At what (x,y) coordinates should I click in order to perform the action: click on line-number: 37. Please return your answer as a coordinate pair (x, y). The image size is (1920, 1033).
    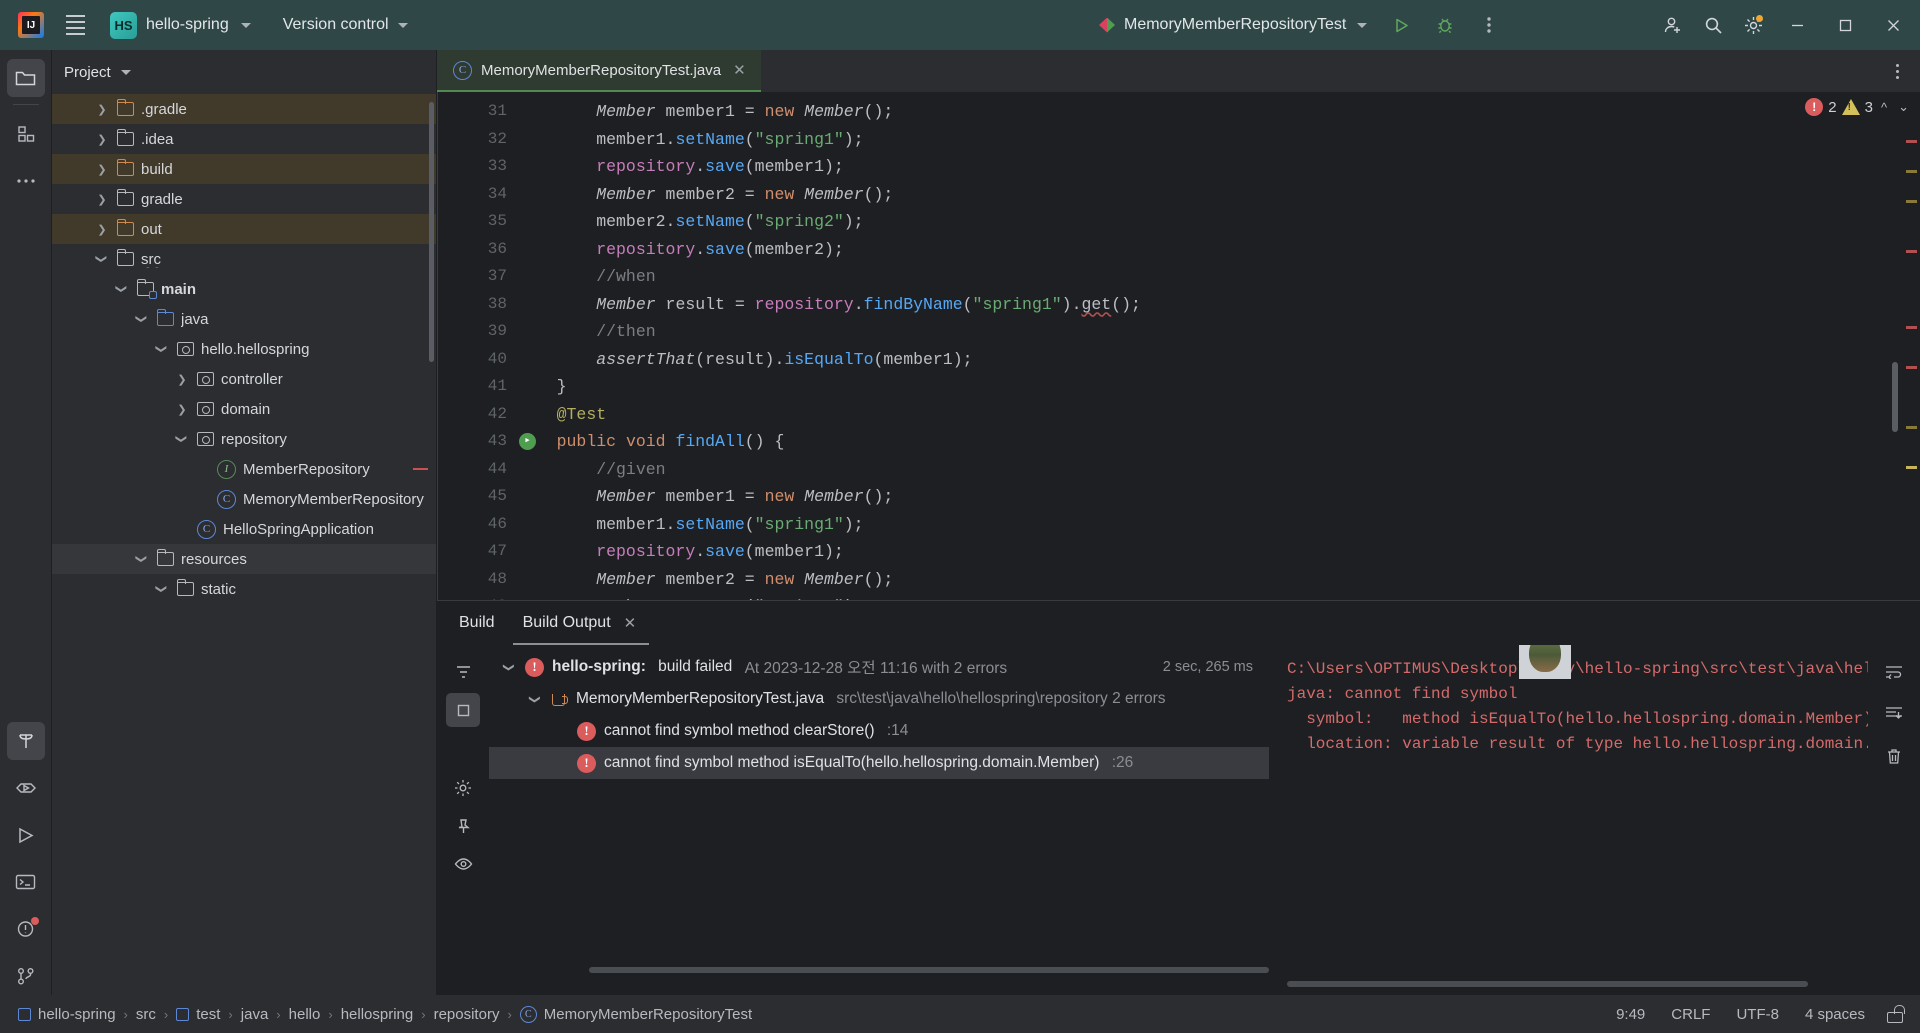
    Looking at the image, I should click on (477, 277).